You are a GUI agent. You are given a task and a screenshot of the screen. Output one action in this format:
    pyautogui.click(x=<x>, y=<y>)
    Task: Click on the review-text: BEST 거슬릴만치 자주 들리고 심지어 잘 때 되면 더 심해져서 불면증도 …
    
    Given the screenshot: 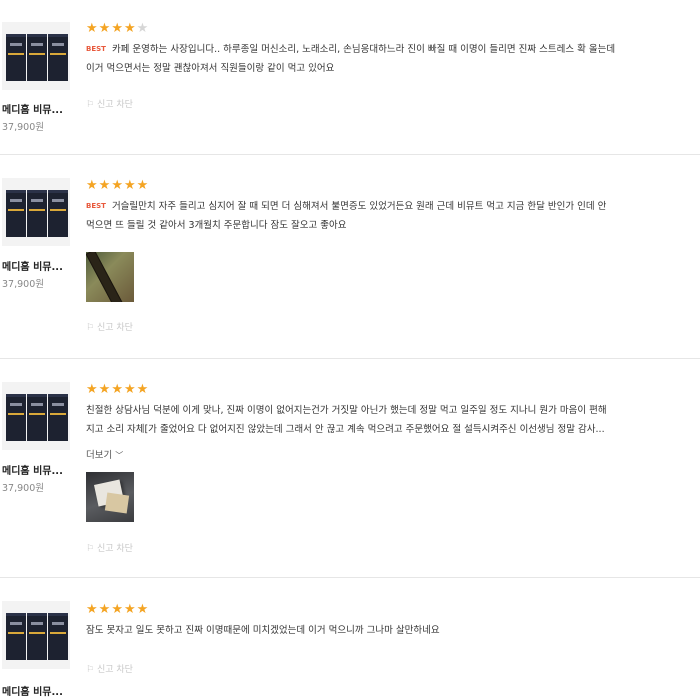 What is the action you would take?
    pyautogui.click(x=346, y=216)
    